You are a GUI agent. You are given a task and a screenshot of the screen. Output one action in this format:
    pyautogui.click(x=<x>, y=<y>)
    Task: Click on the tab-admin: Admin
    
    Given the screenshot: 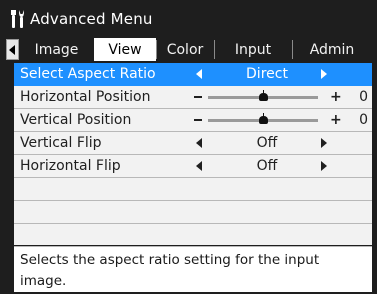 What is the action you would take?
    pyautogui.click(x=332, y=49)
    